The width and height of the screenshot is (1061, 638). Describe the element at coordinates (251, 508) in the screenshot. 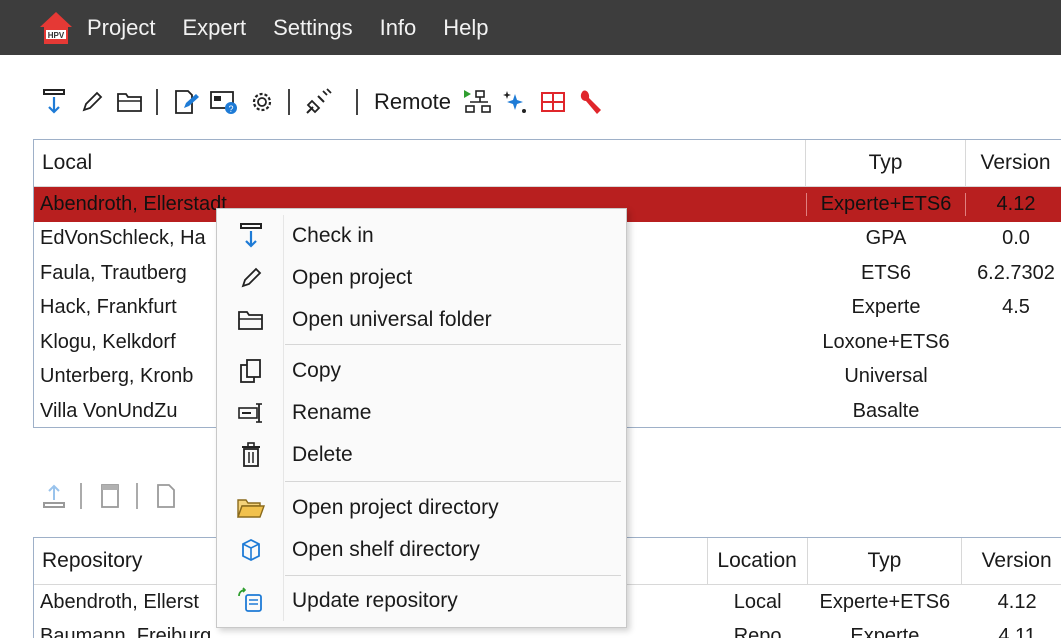

I see `folder-open-icon` at that location.